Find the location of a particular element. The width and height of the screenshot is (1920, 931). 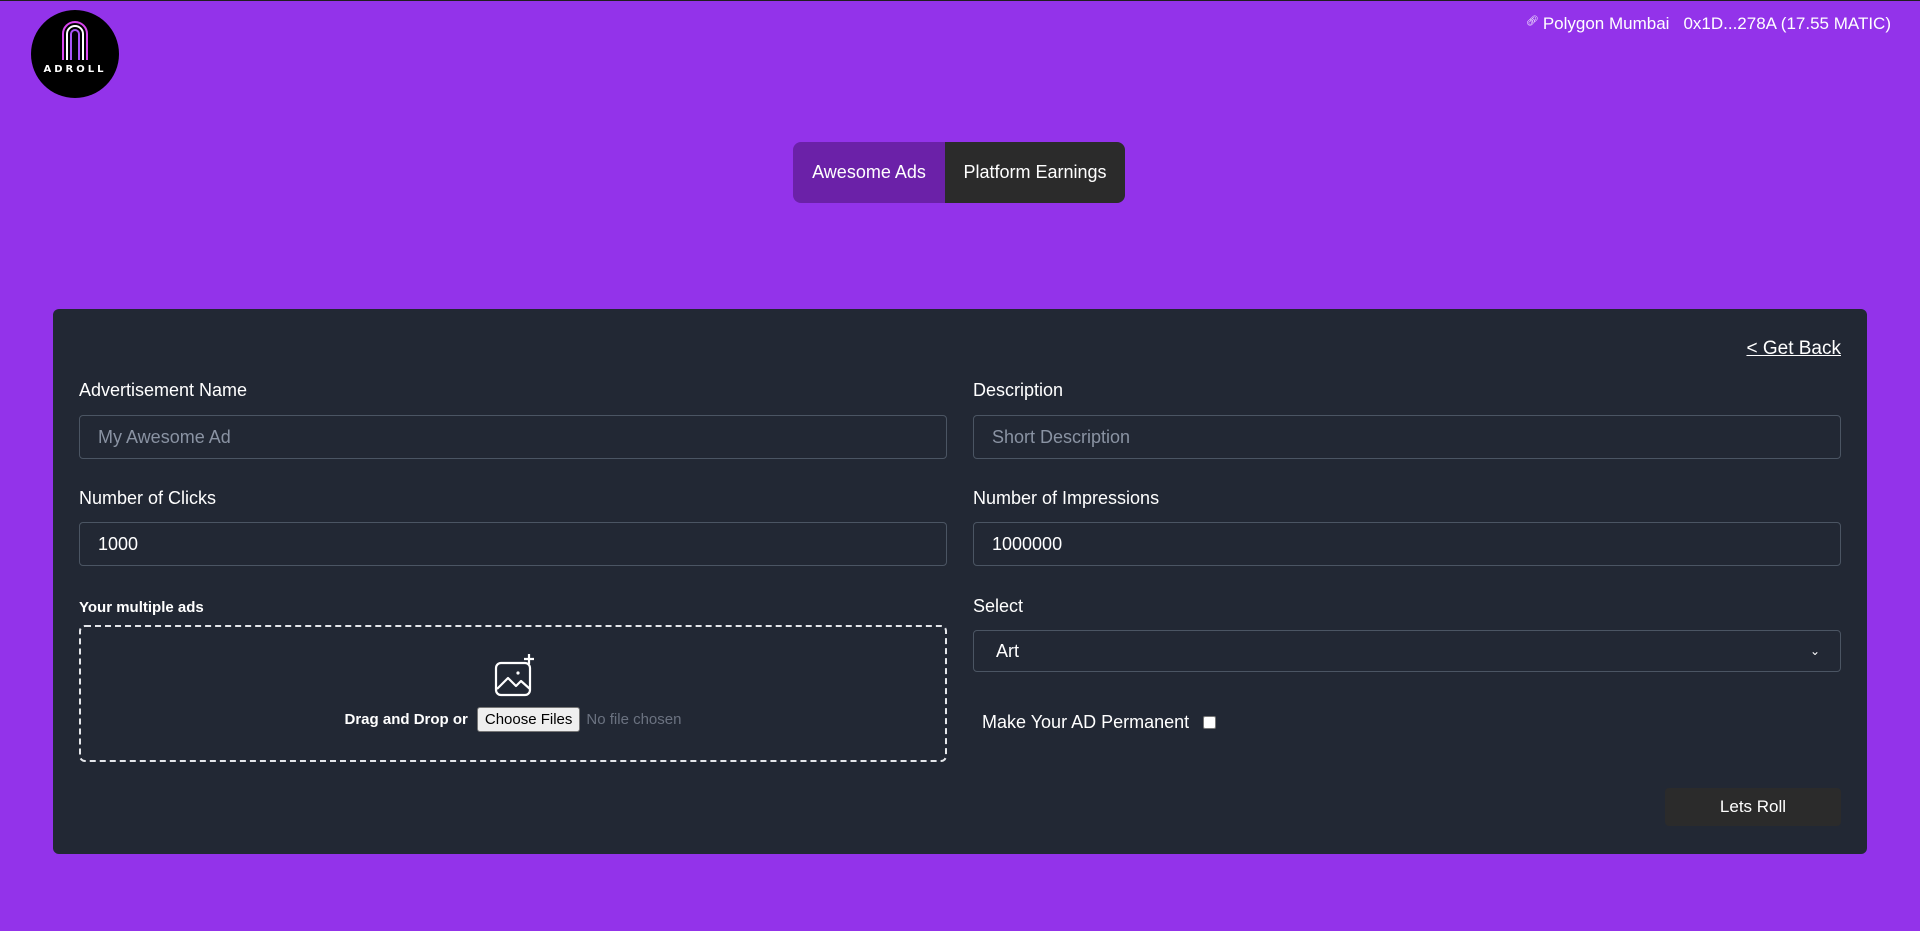

network-name: Polygon Mumbai is located at coordinates (1606, 23).